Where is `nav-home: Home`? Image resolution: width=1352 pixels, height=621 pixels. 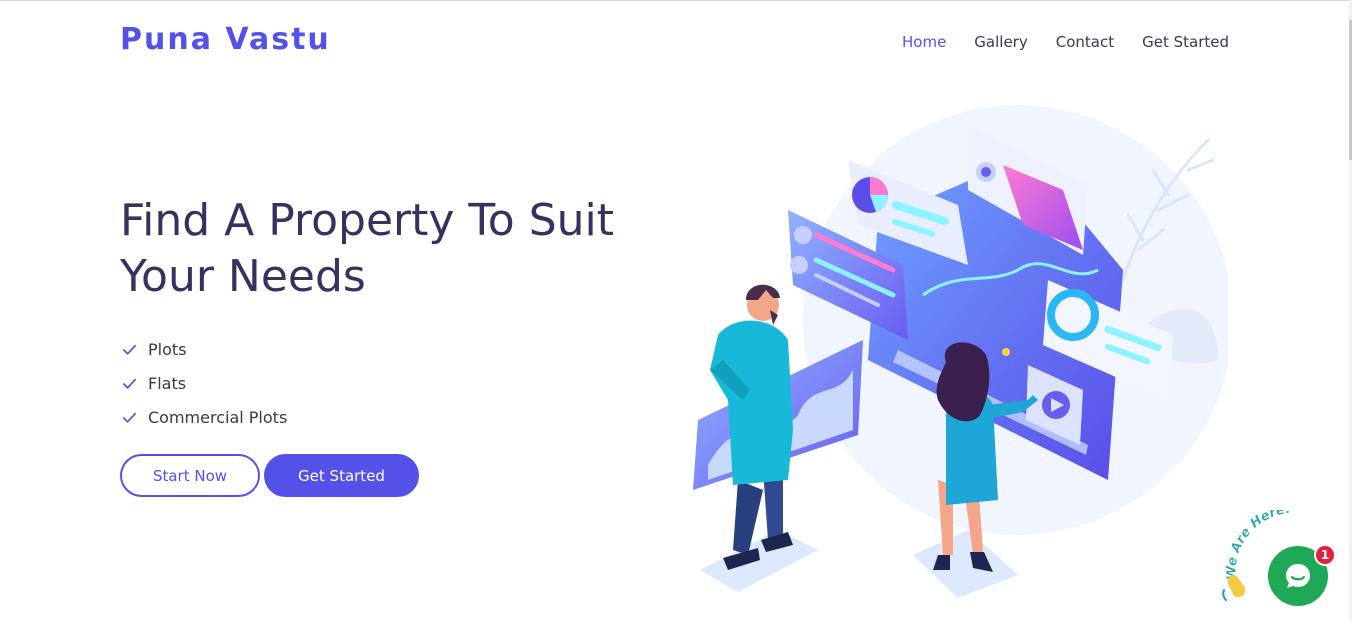
nav-home: Home is located at coordinates (924, 42).